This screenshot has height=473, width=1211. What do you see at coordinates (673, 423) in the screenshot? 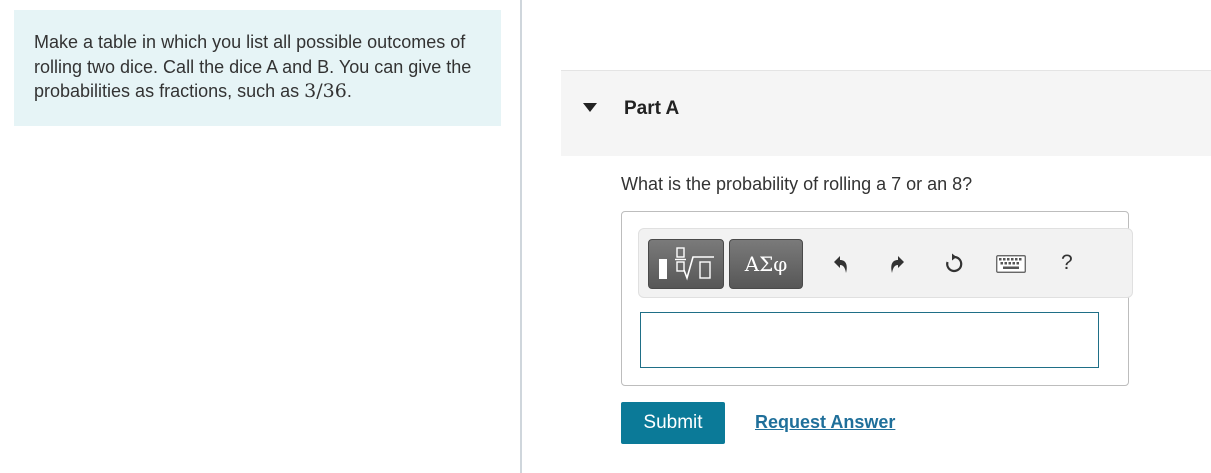
I see `submit-button: Submit` at bounding box center [673, 423].